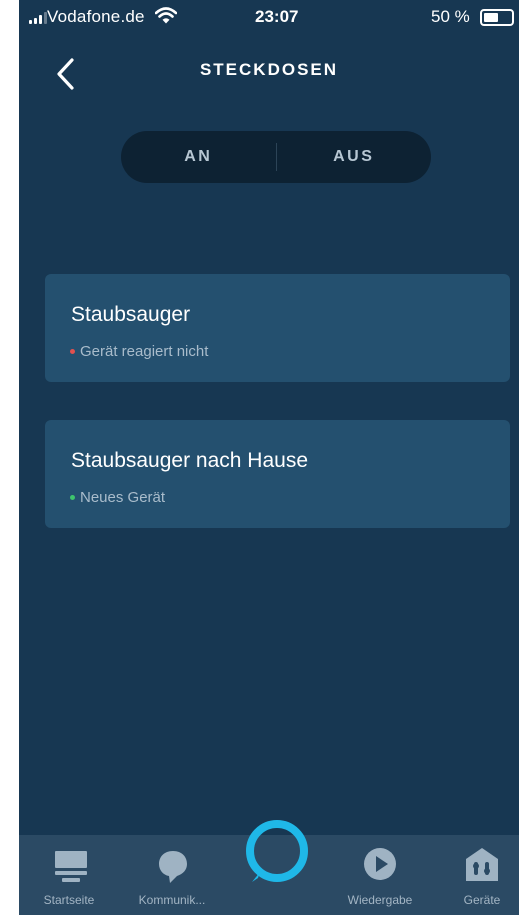  Describe the element at coordinates (497, 17) in the screenshot. I see `battery-icon` at that location.